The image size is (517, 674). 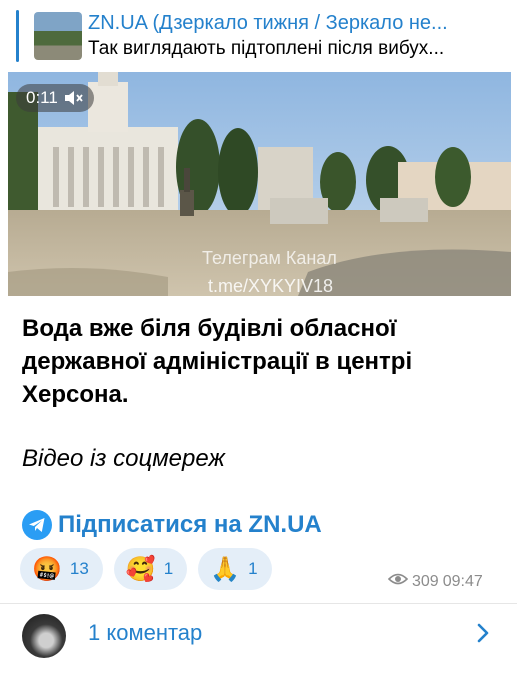 What do you see at coordinates (17, 36) in the screenshot?
I see `reply-accent-bar` at bounding box center [17, 36].